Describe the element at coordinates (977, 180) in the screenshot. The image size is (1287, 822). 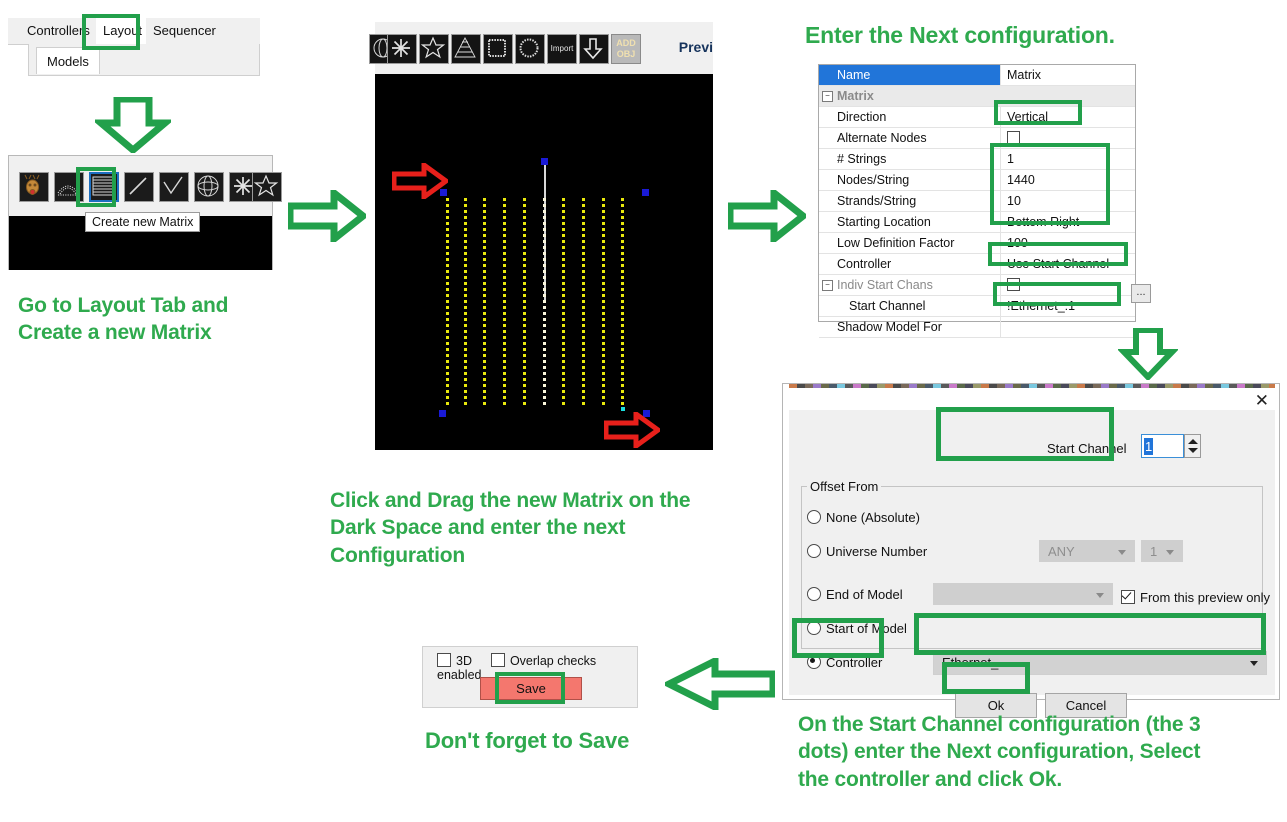
I see `property-row-nodes-per-string: Nodes/String 1440` at that location.